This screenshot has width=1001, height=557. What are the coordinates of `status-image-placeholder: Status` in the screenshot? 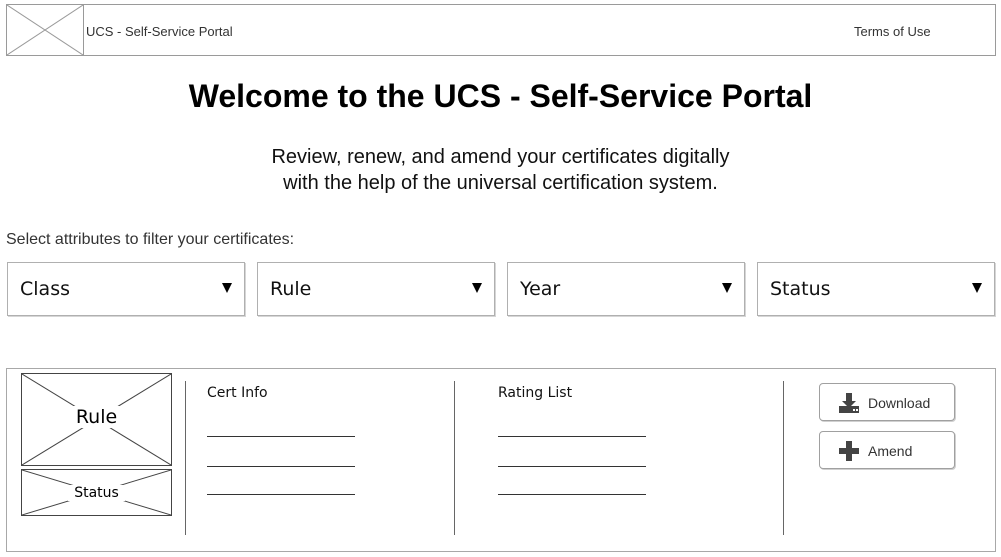 It's located at (96, 492).